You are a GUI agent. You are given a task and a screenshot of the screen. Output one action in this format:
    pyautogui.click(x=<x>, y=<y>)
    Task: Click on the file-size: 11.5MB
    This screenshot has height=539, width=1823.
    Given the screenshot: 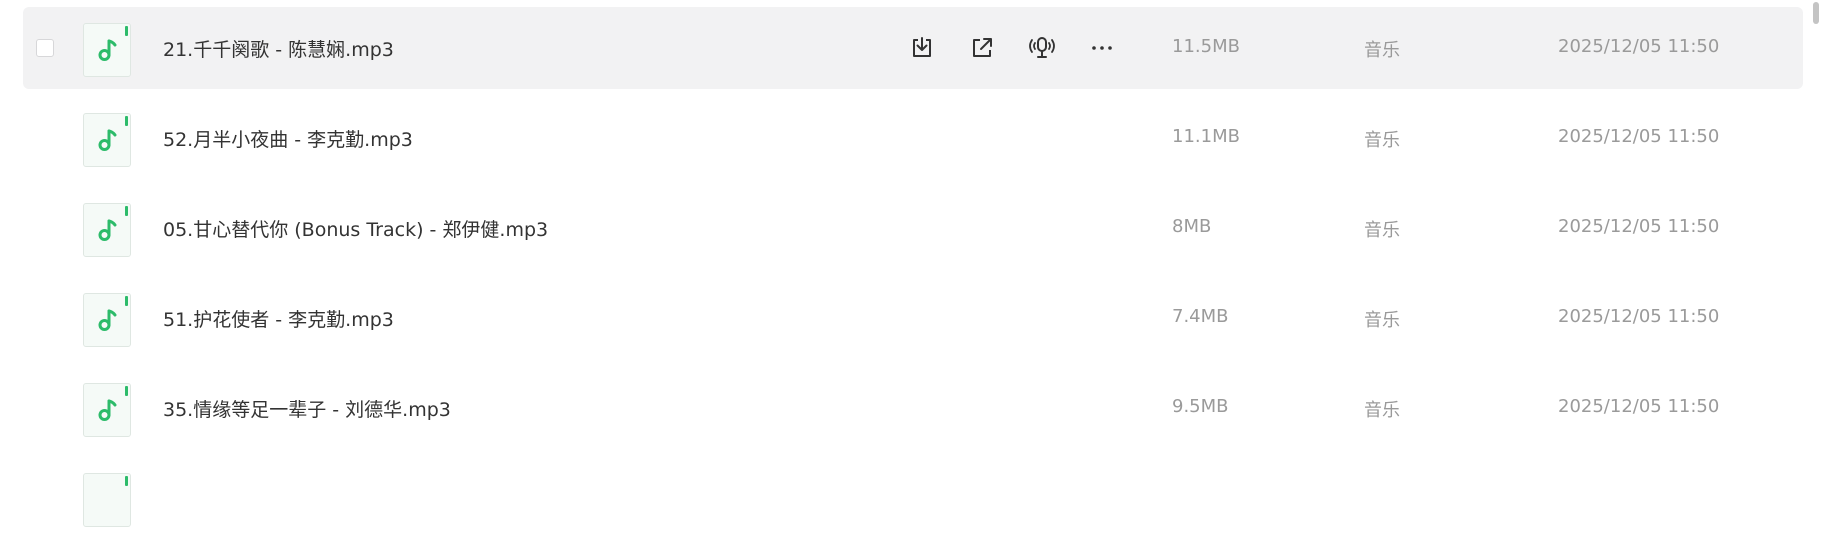 What is the action you would take?
    pyautogui.click(x=1206, y=46)
    